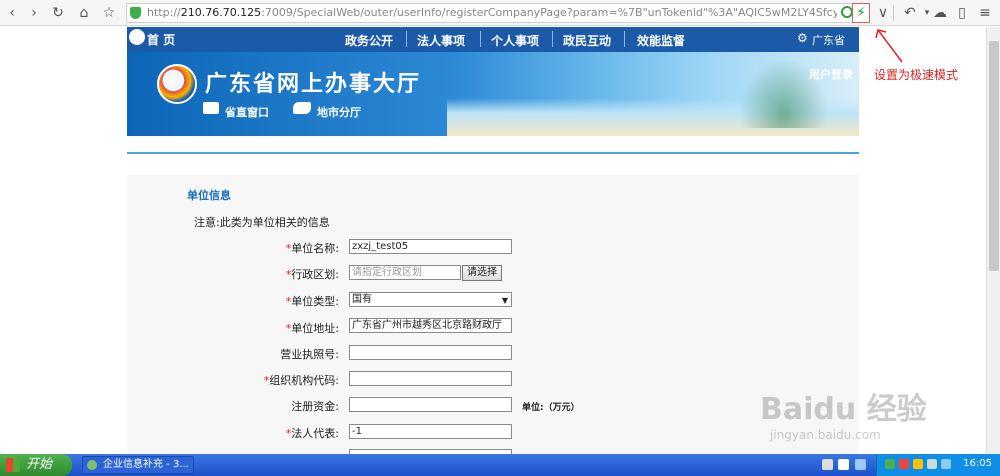  I want to click on watermark-logo: Baidu 经验, so click(843, 409).